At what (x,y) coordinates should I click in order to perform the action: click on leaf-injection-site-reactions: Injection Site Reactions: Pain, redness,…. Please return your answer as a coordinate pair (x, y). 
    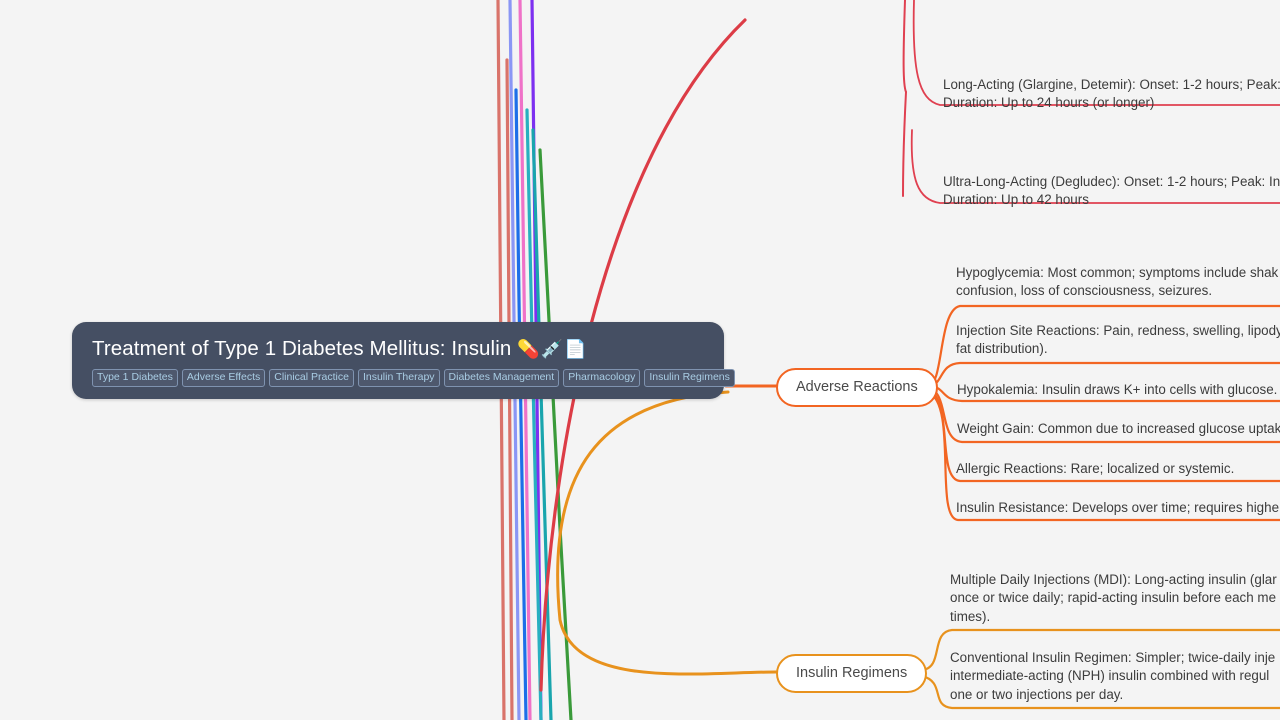
    Looking at the image, I should click on (1118, 340).